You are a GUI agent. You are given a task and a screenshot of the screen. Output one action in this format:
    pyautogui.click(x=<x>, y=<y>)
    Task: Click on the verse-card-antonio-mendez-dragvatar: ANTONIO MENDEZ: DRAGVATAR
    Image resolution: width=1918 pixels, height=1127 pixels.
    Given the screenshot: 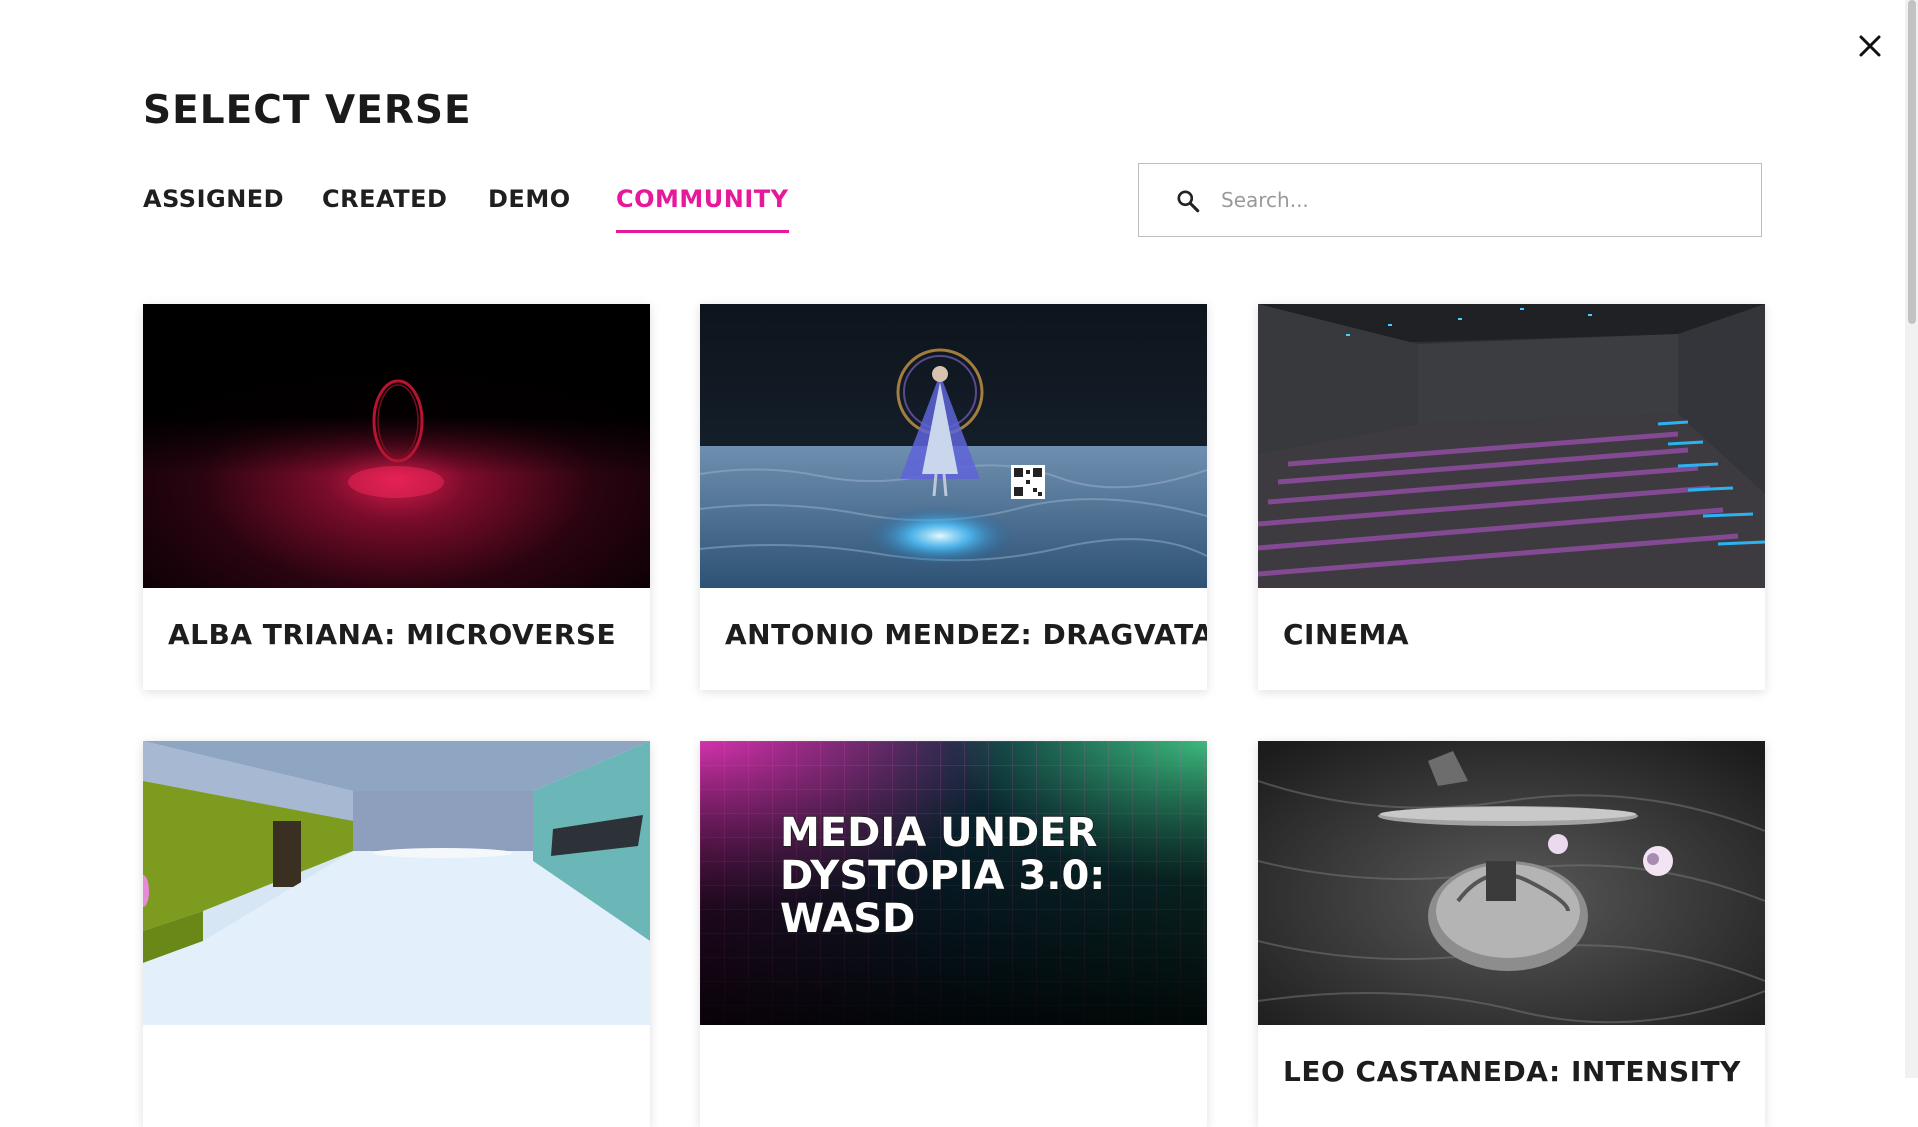 What is the action you would take?
    pyautogui.click(x=953, y=497)
    